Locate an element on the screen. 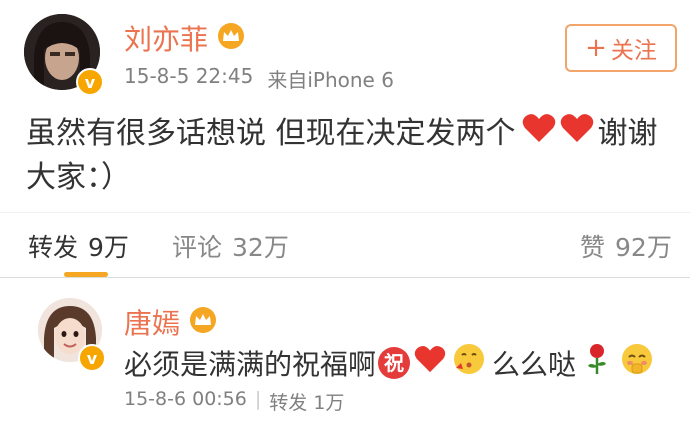  zhu-emoji-icon: 祝 is located at coordinates (394, 362).